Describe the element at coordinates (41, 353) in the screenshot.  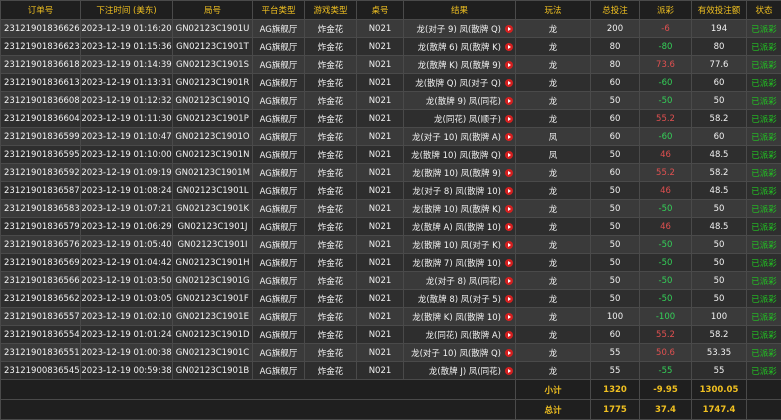
I see `order-id-cell: 231219018365510` at that location.